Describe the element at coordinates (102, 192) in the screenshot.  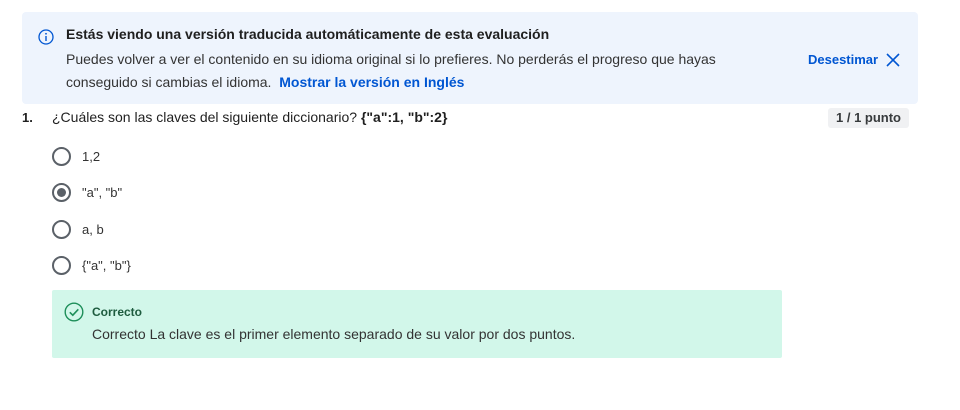
I see `option-label: "a", "b"` at that location.